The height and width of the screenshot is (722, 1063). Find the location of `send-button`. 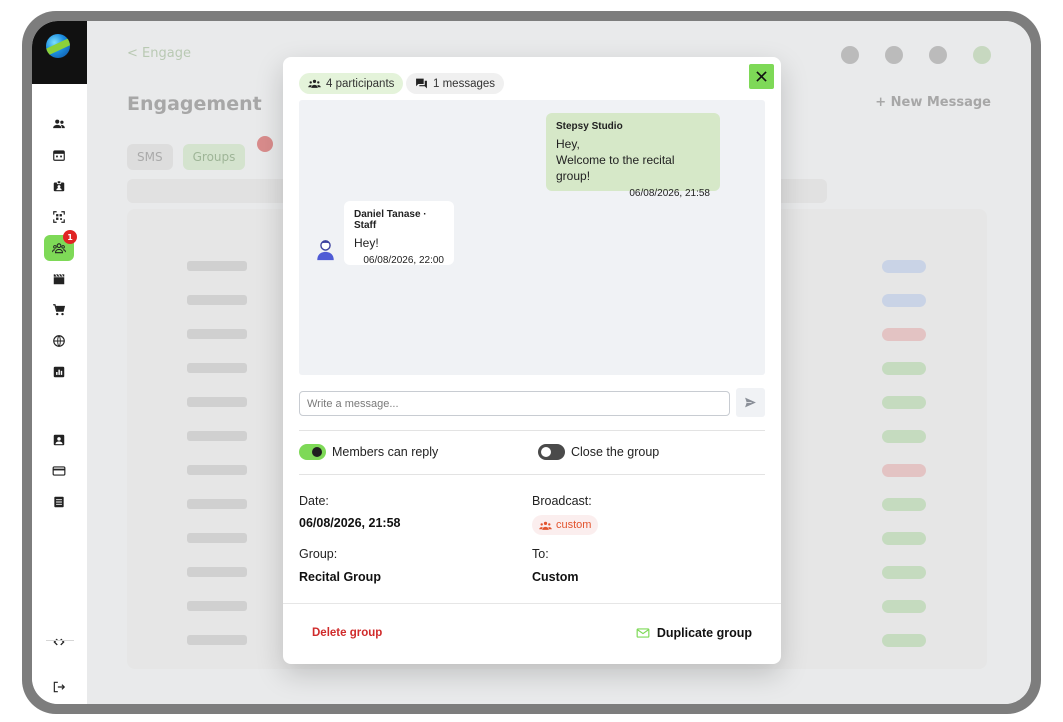

send-button is located at coordinates (750, 402).